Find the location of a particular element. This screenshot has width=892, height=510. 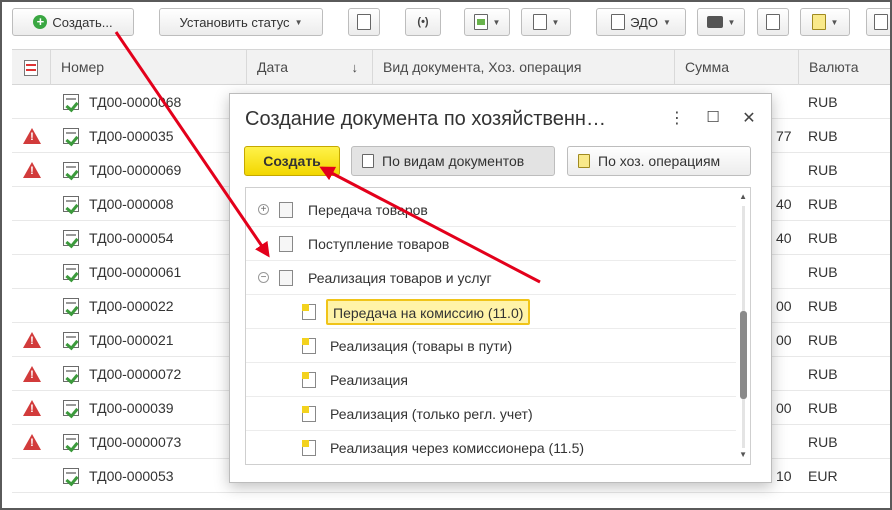

tree-node-label: Поступление товаров is located at coordinates (379, 244).